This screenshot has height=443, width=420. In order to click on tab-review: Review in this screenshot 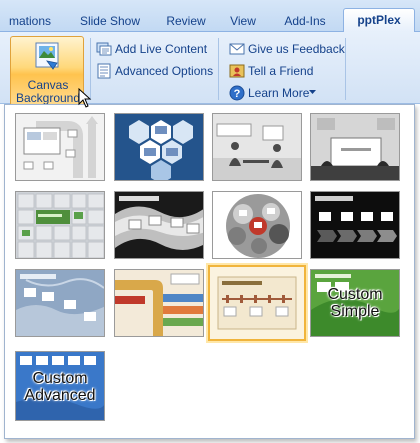, I will do `click(186, 21)`.